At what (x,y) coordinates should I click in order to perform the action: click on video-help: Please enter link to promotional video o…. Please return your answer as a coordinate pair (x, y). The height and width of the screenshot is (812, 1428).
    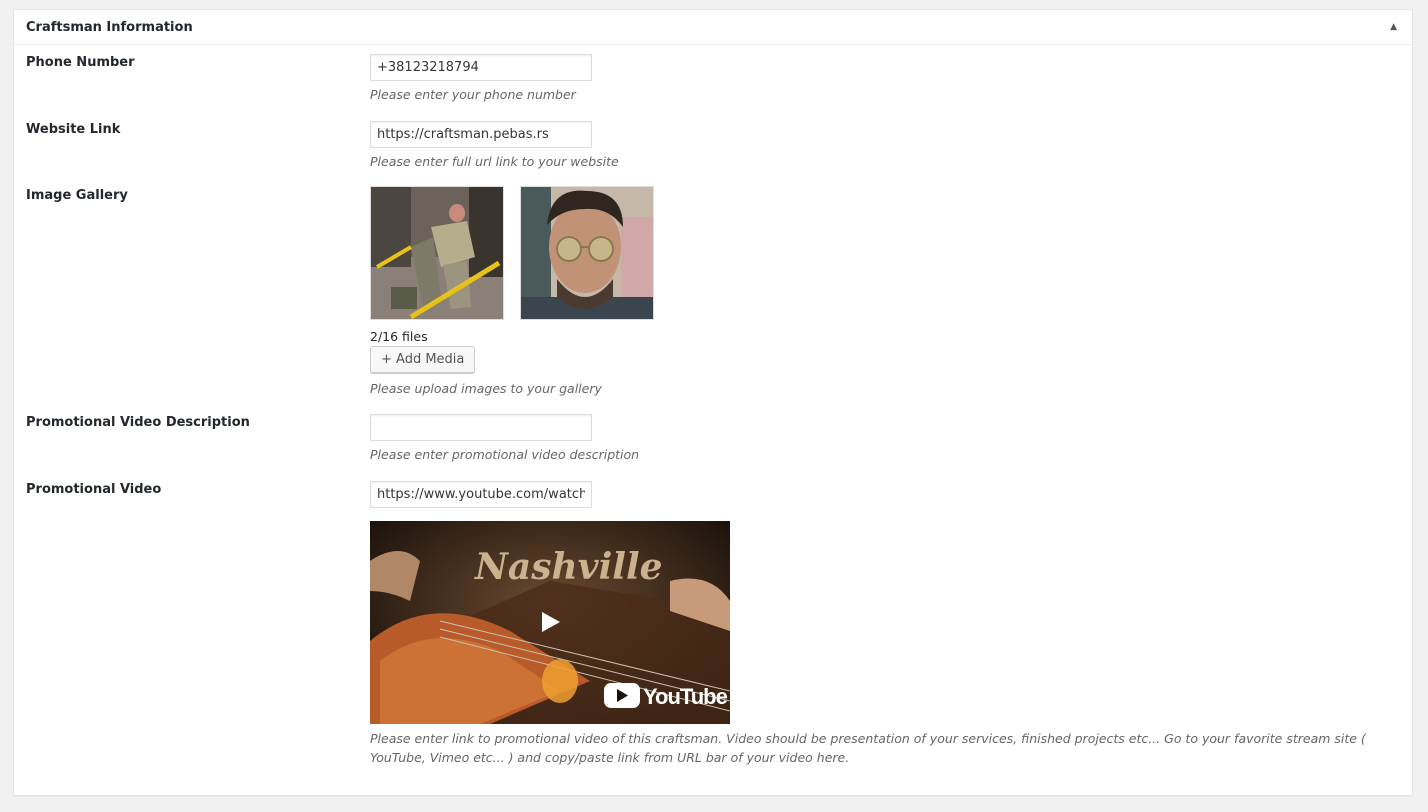
    Looking at the image, I should click on (868, 748).